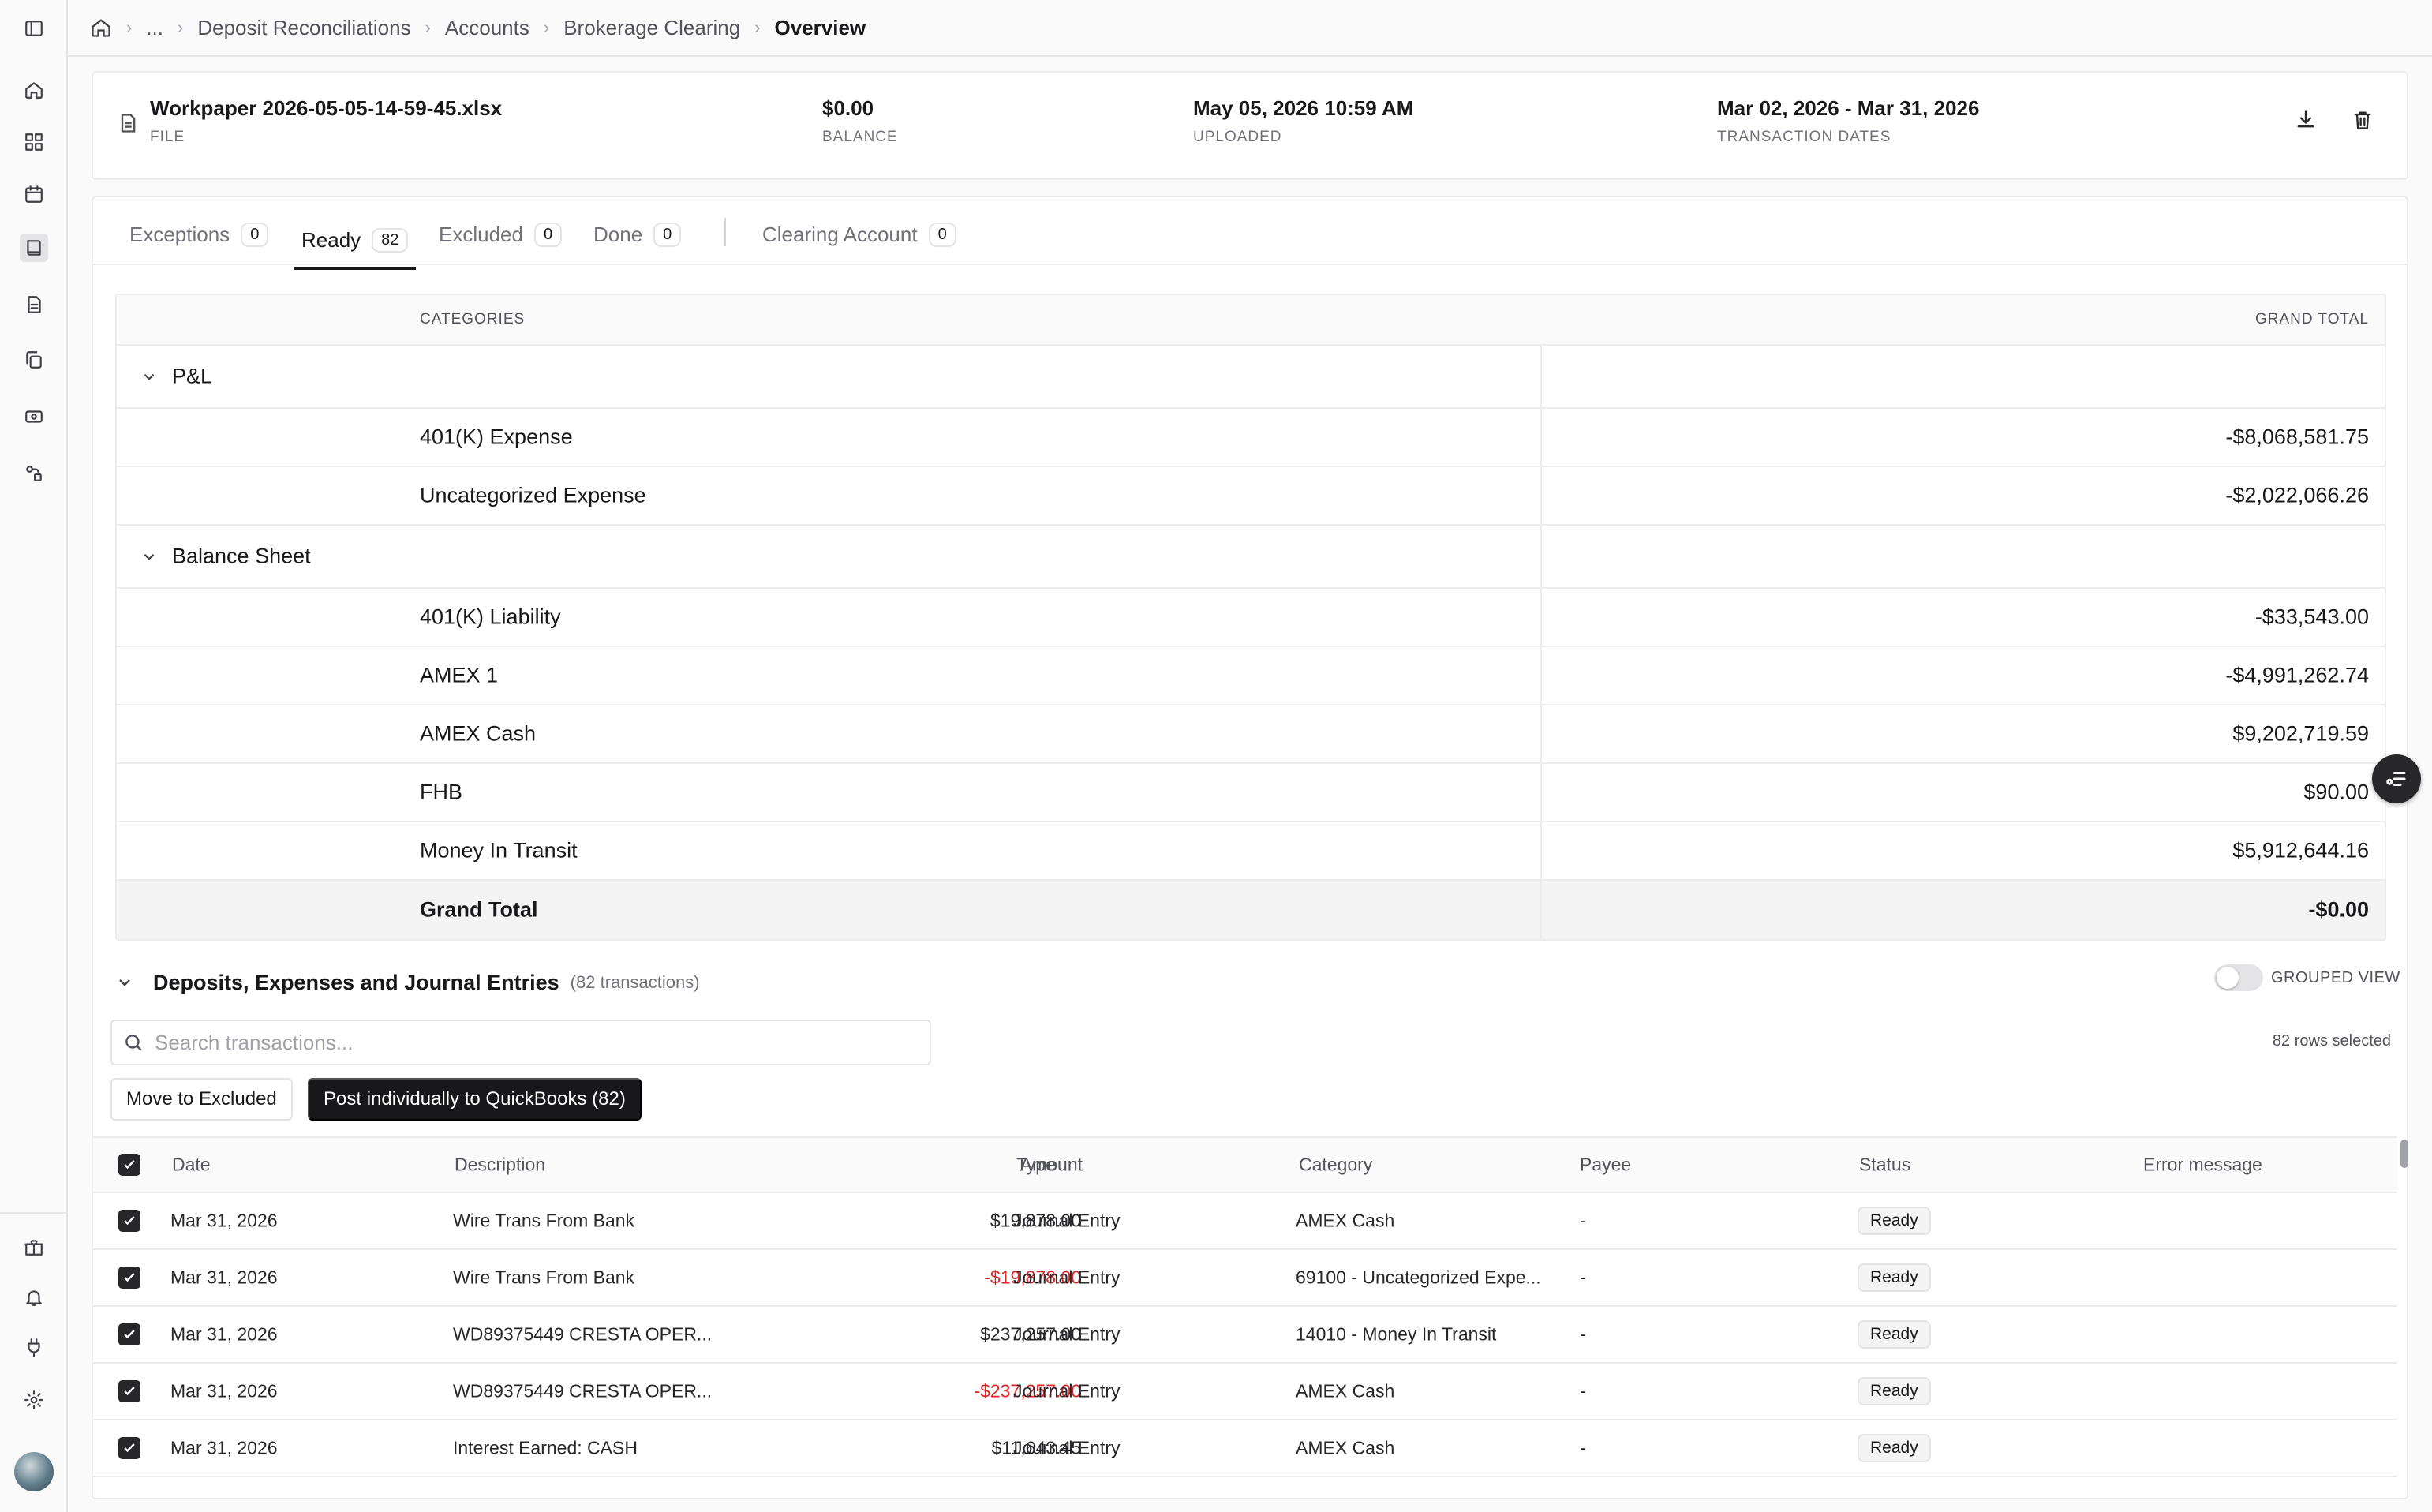  I want to click on payee-header: Payee, so click(1605, 1165).